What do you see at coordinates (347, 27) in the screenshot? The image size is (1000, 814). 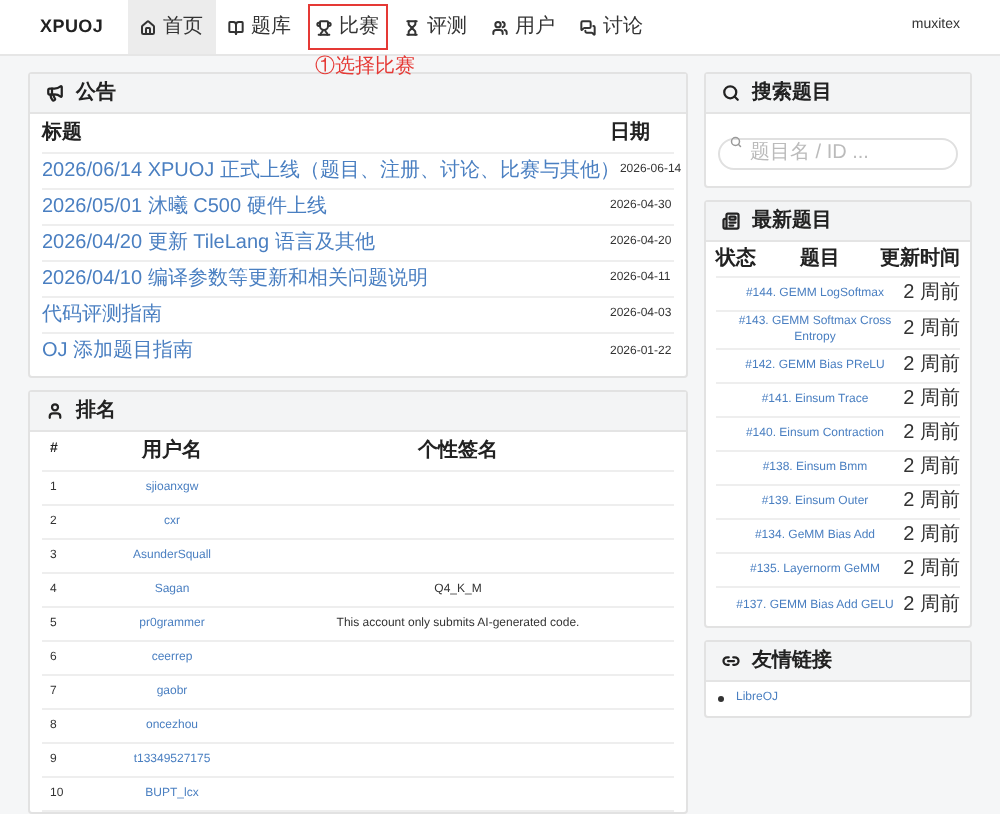 I see `nav-tab: 比赛` at bounding box center [347, 27].